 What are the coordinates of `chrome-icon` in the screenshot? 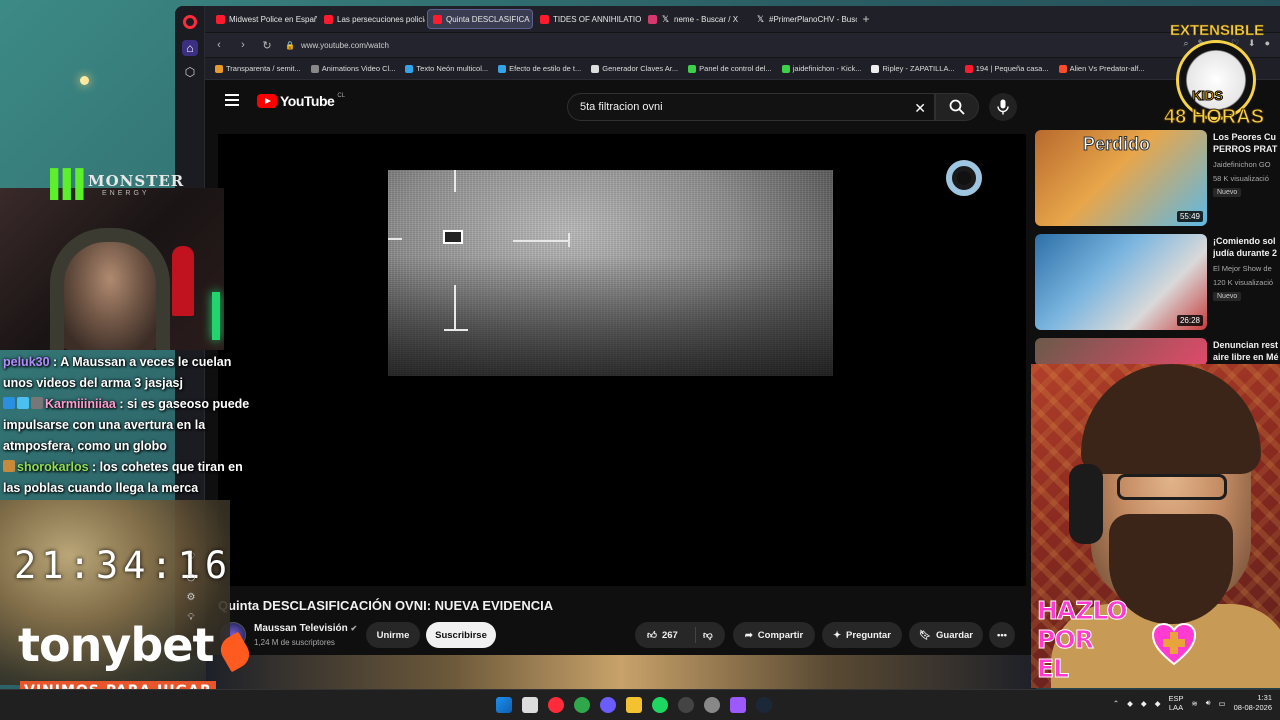 It's located at (712, 705).